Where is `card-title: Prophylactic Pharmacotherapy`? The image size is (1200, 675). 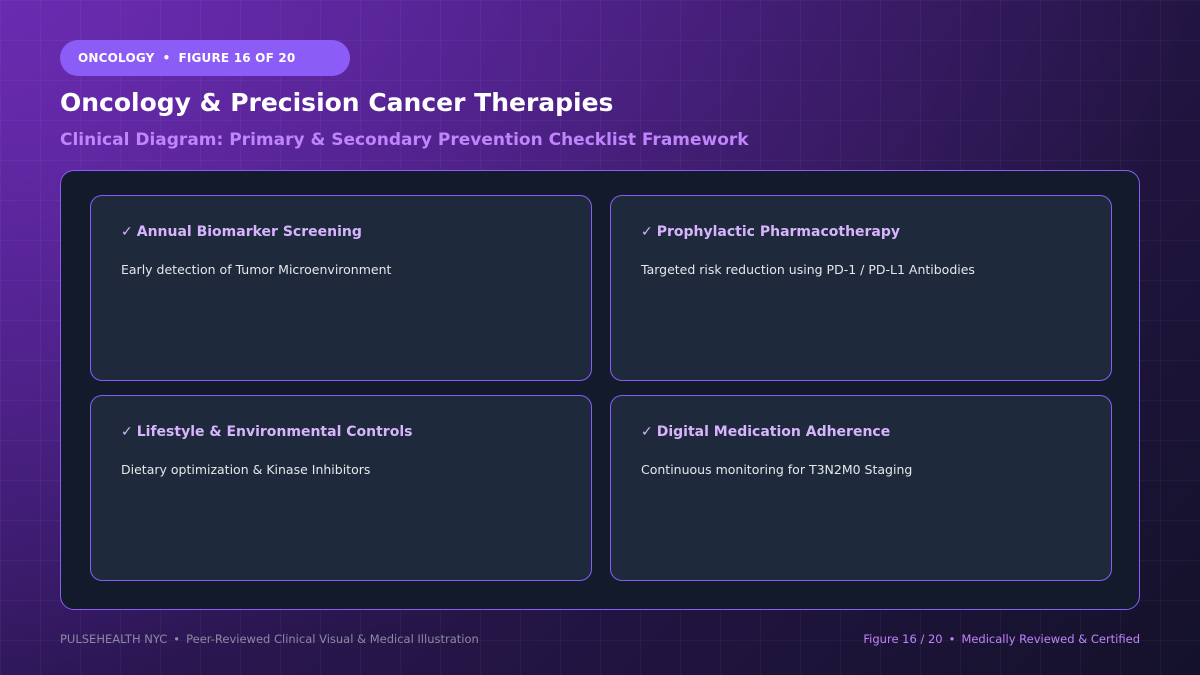 card-title: Prophylactic Pharmacotherapy is located at coordinates (778, 232).